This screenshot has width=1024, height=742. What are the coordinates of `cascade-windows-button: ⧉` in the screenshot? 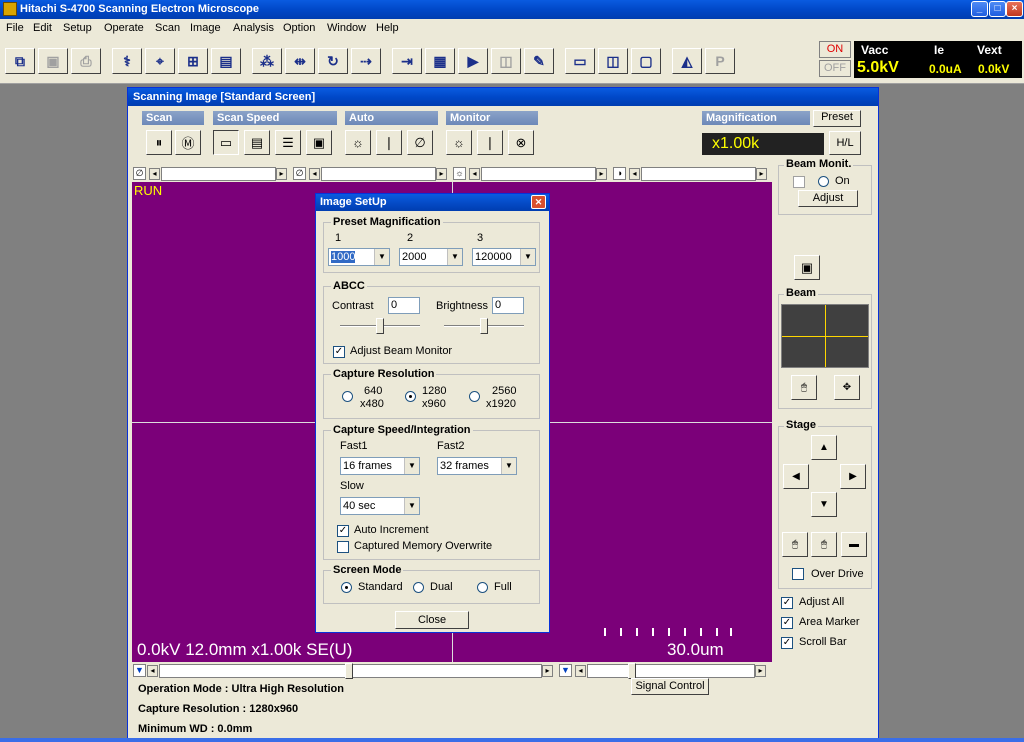 It's located at (20, 61).